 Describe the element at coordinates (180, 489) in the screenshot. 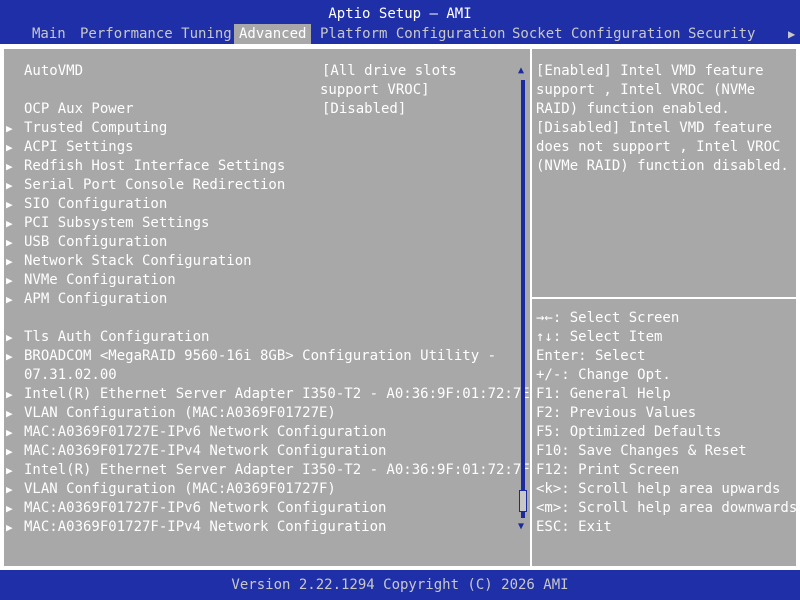

I see `device-item-label: VLAN Configuration (MAC:A0369F01727F)` at that location.